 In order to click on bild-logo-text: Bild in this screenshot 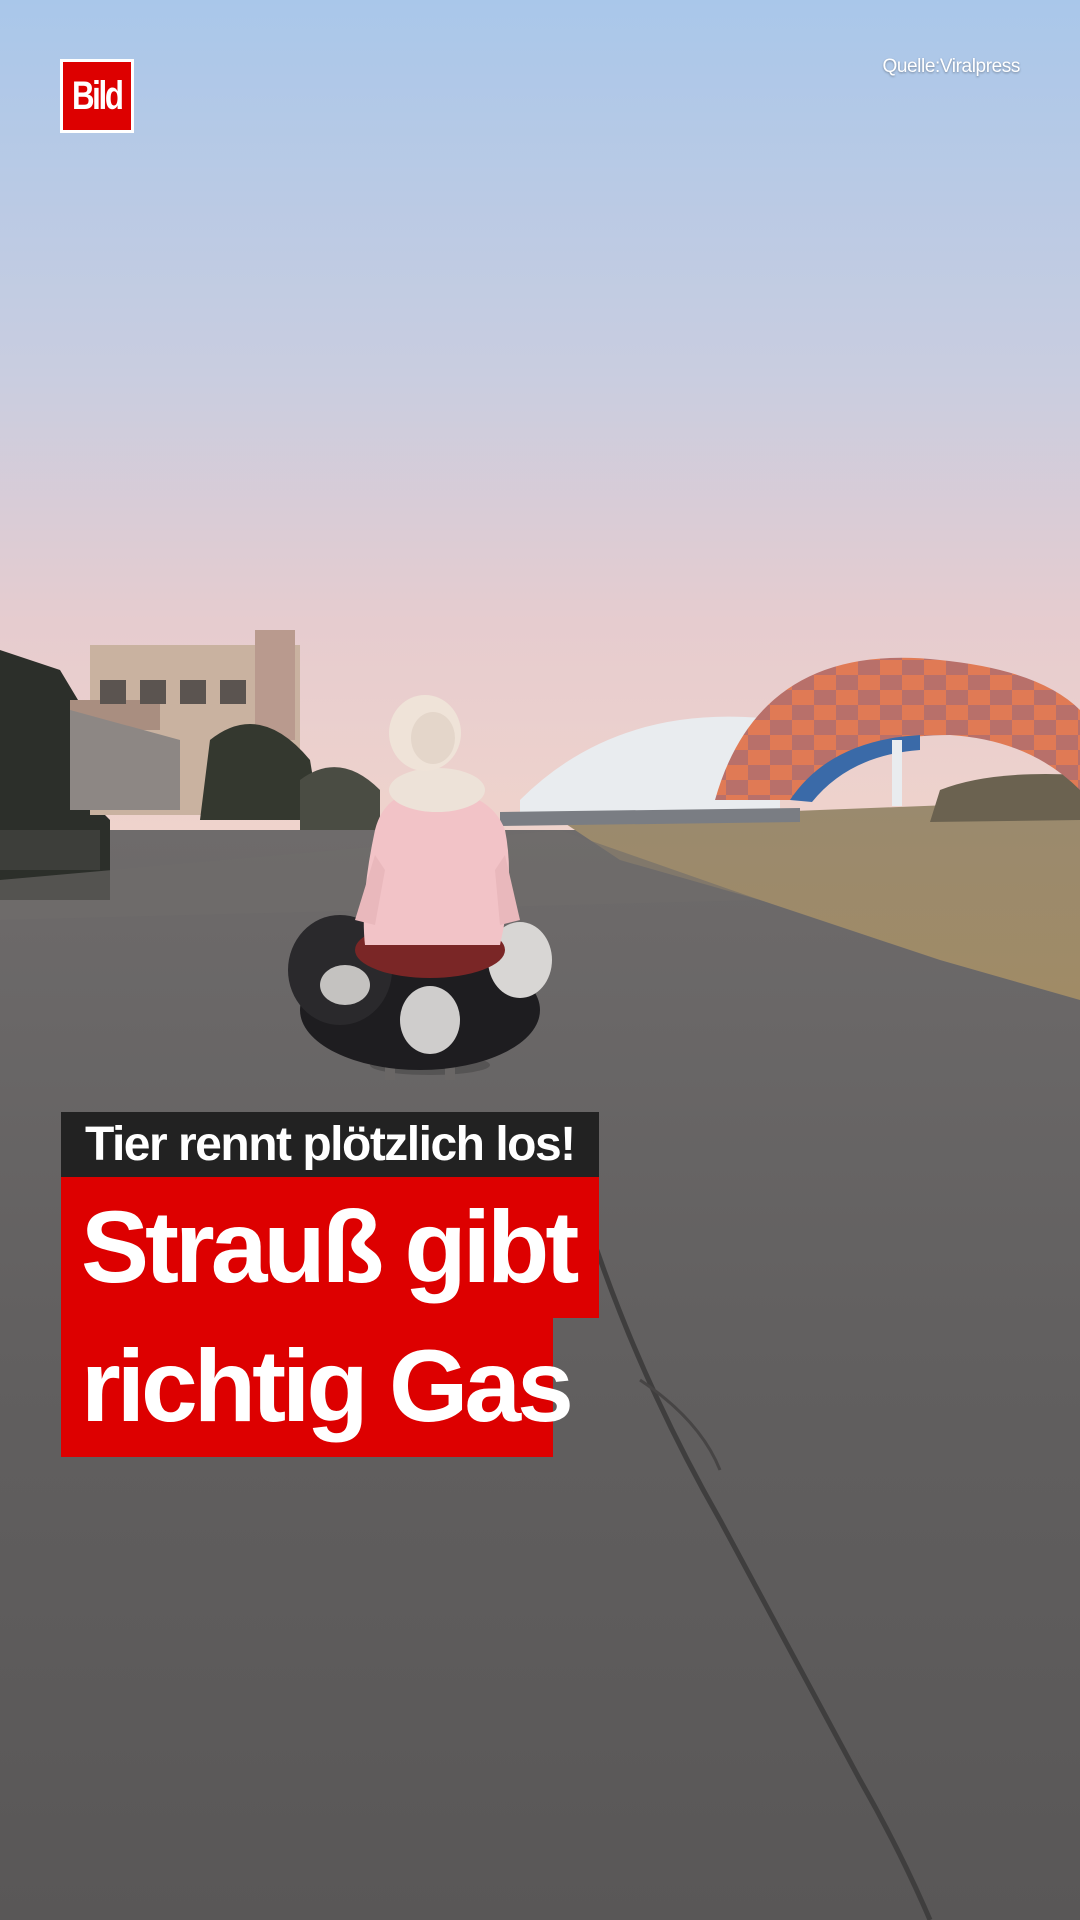, I will do `click(98, 96)`.